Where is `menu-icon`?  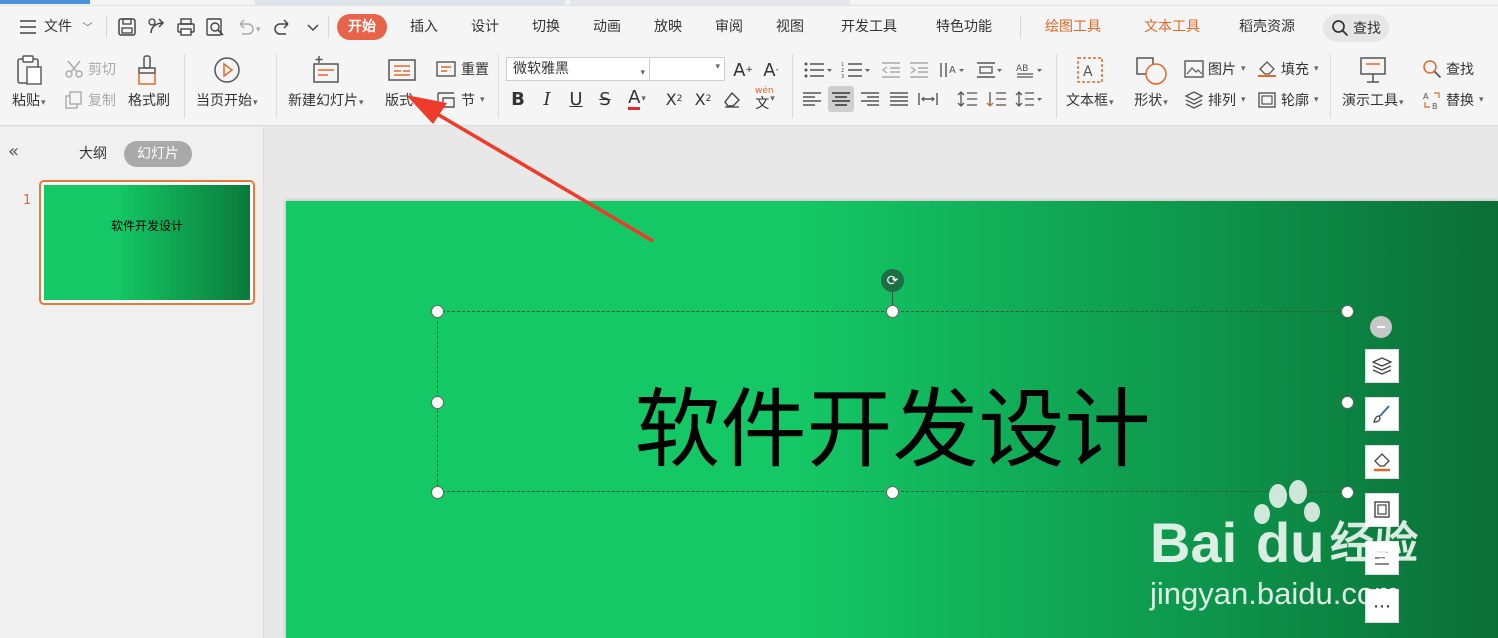 menu-icon is located at coordinates (29, 29).